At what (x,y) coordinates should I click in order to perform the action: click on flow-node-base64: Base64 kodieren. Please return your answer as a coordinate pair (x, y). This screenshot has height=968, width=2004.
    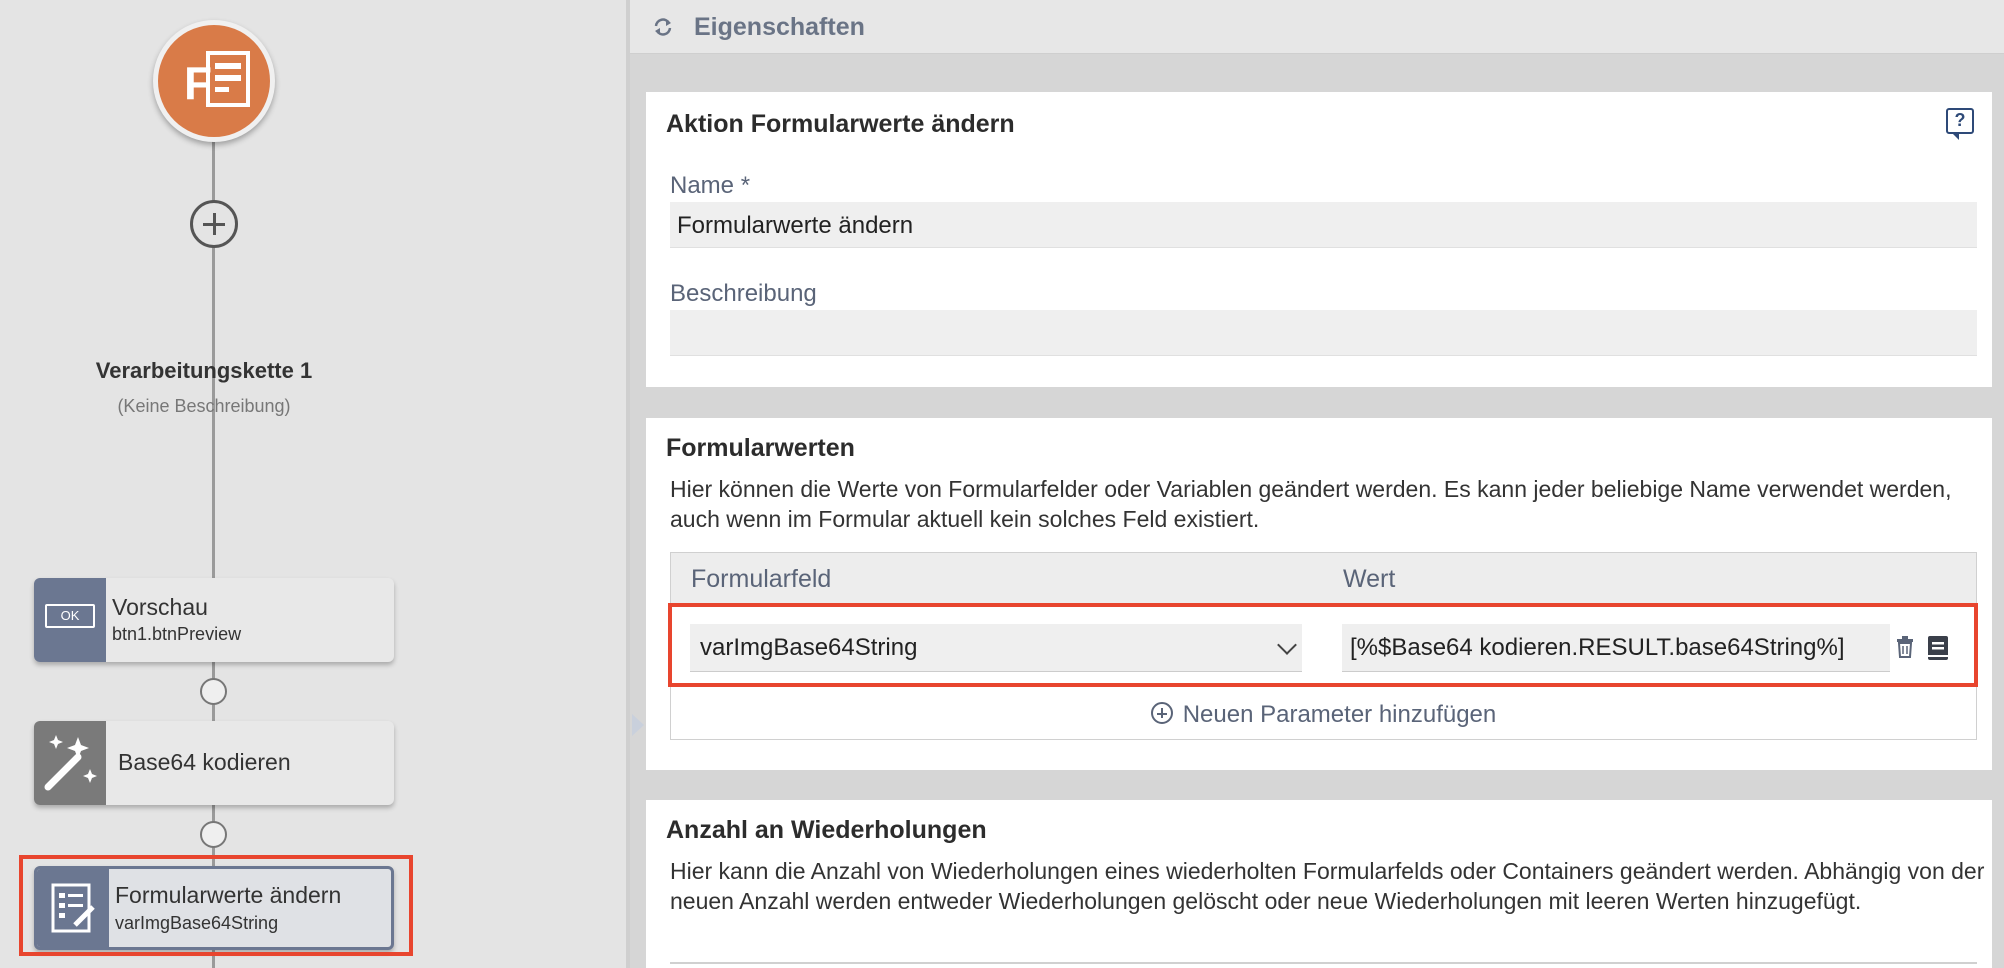
    Looking at the image, I should click on (214, 763).